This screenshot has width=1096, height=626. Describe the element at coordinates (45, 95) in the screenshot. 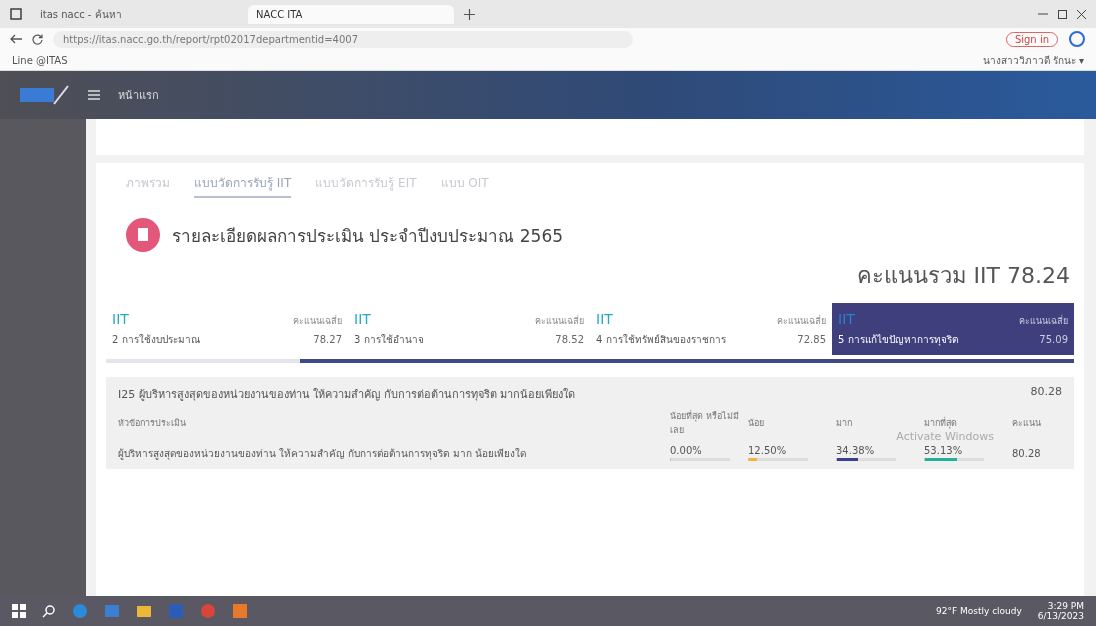

I see `logo-icon` at that location.